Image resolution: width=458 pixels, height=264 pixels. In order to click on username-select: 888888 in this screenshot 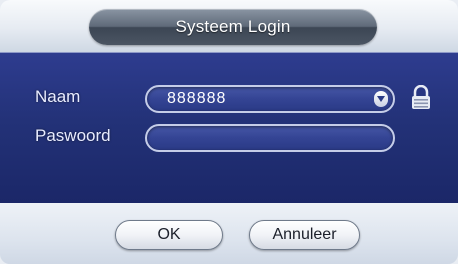, I will do `click(270, 99)`.